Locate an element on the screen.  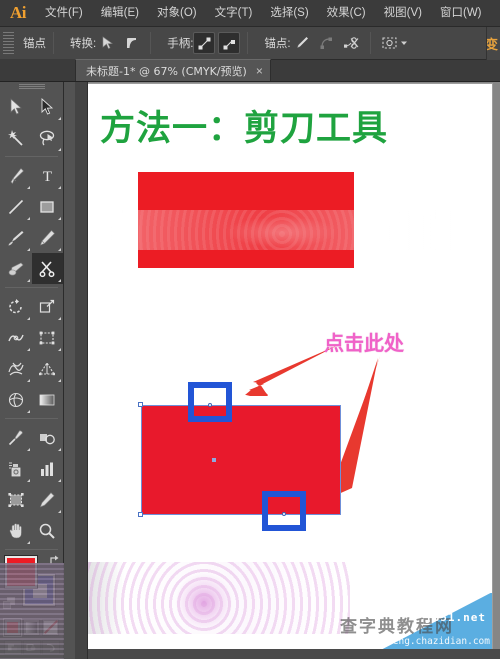
selection-tool is located at coordinates (16, 106).